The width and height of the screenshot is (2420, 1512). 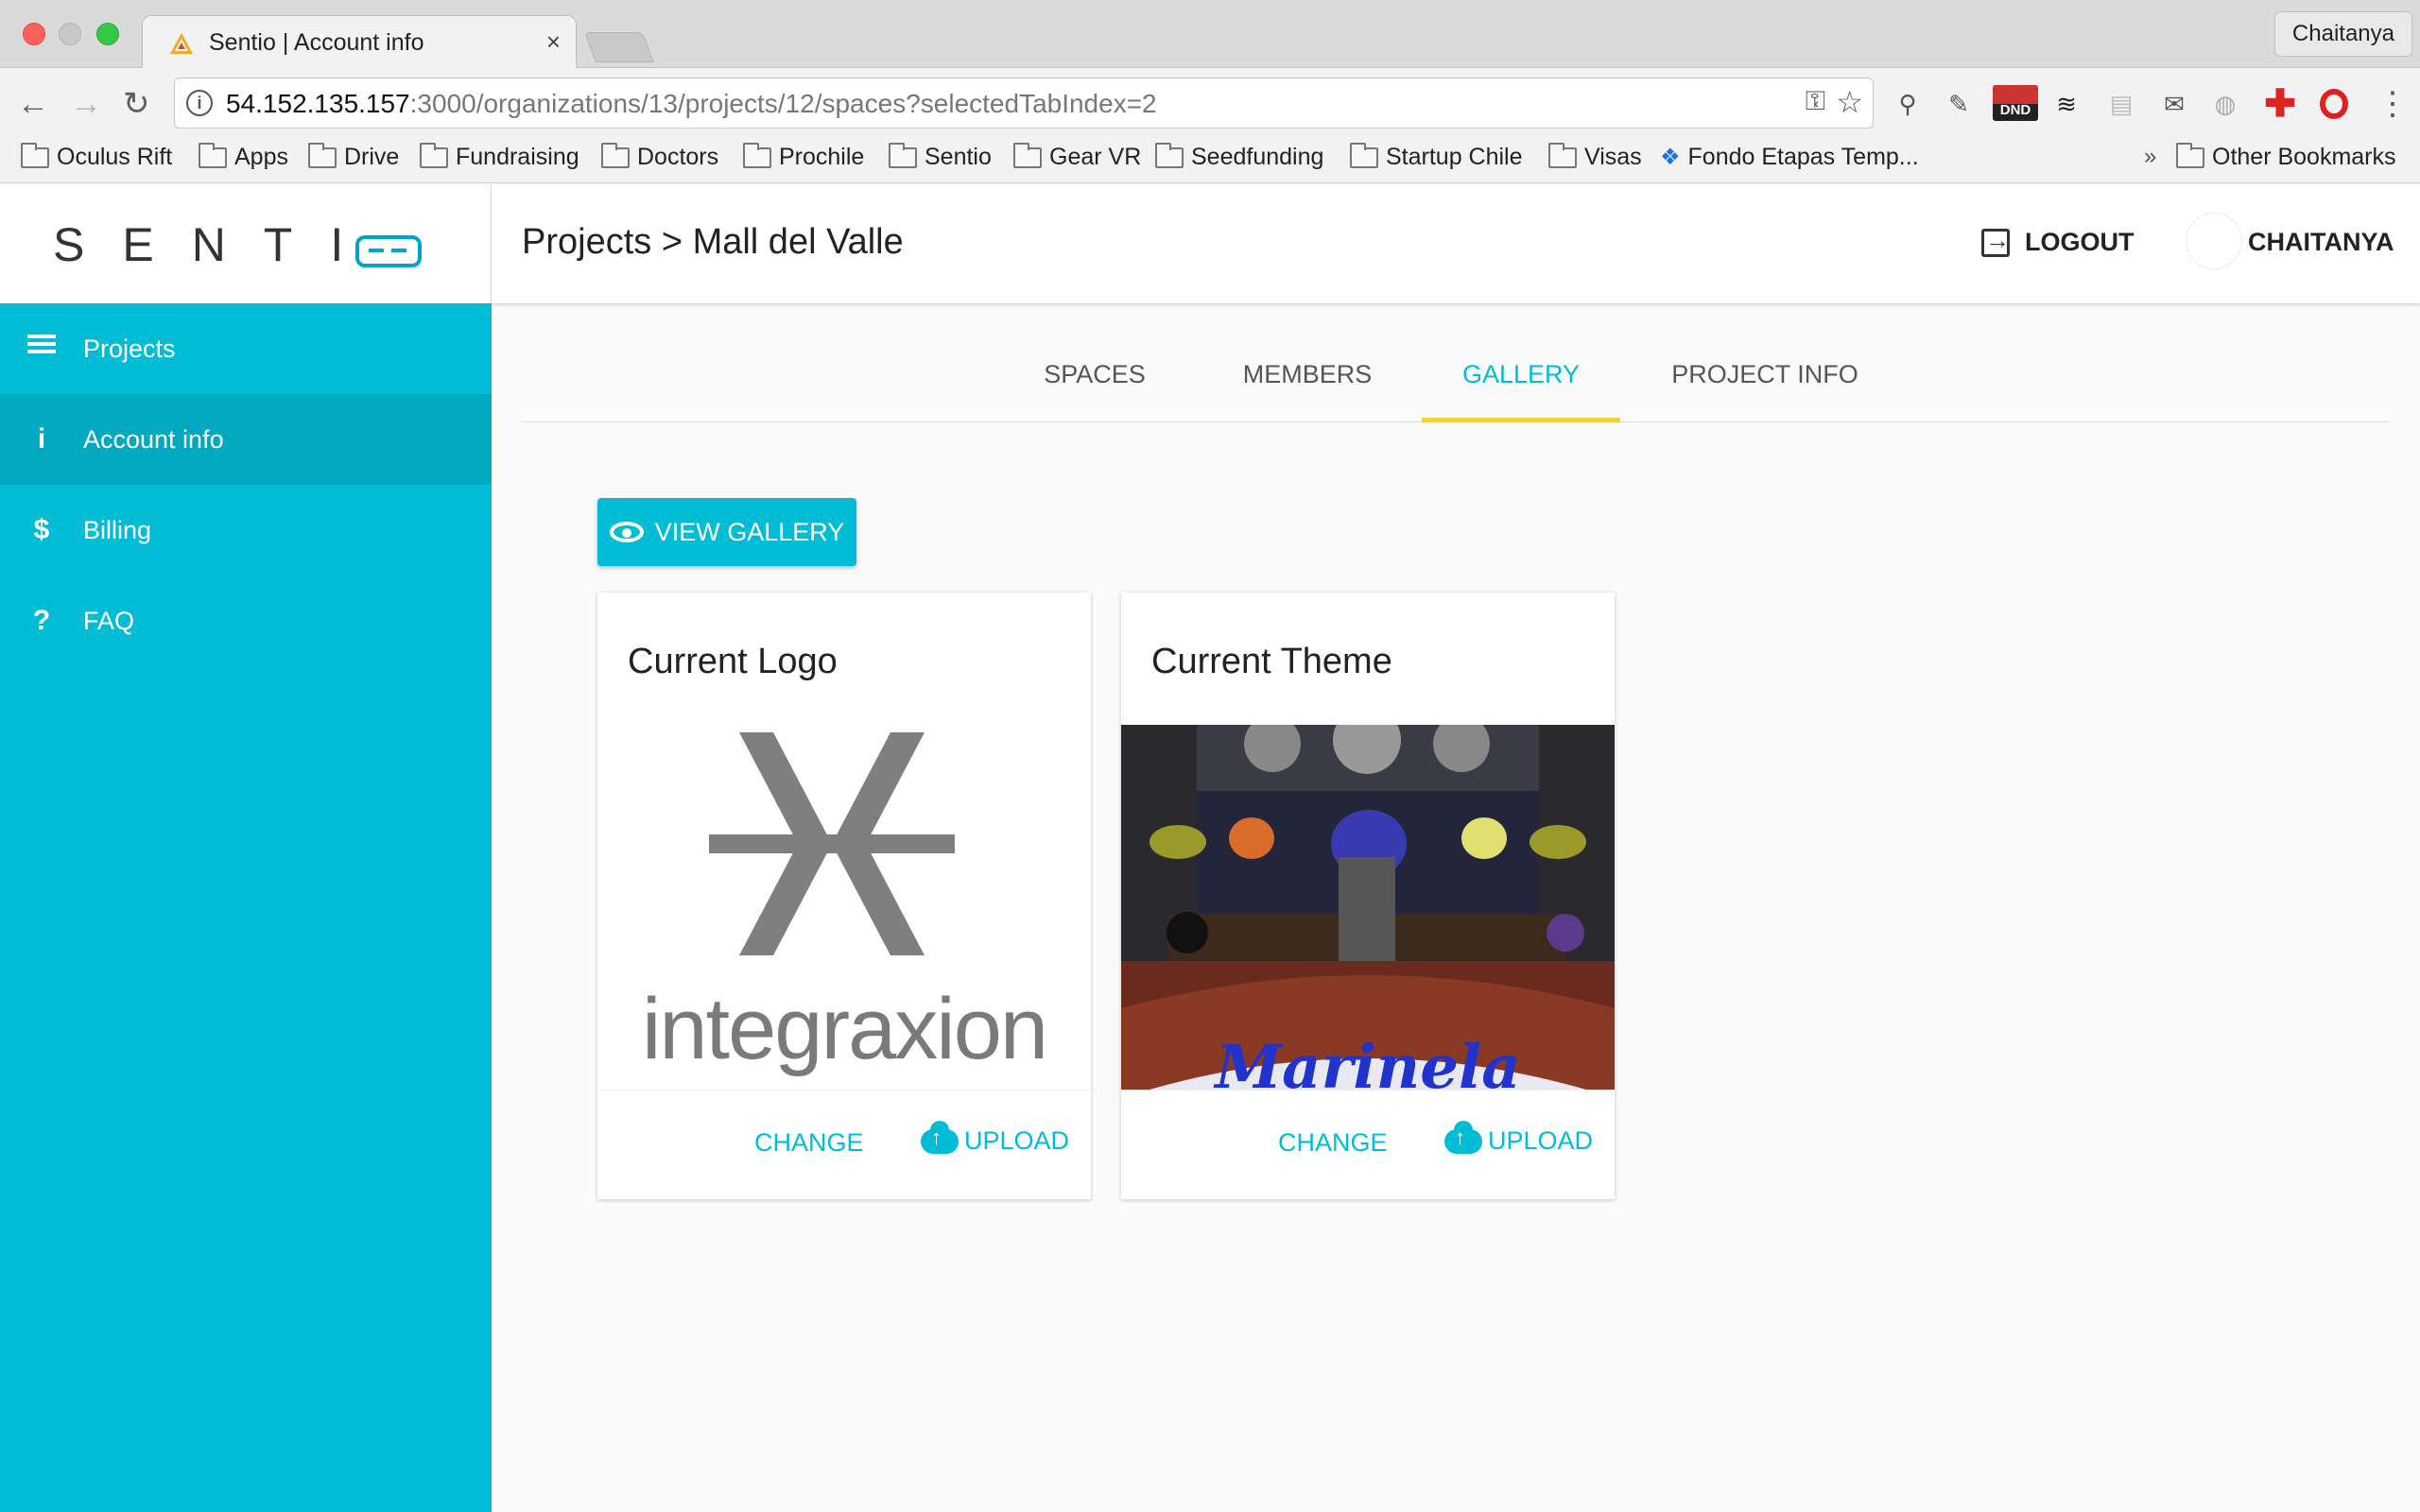 What do you see at coordinates (316, 42) in the screenshot?
I see `tab-title: Sentio | Account info` at bounding box center [316, 42].